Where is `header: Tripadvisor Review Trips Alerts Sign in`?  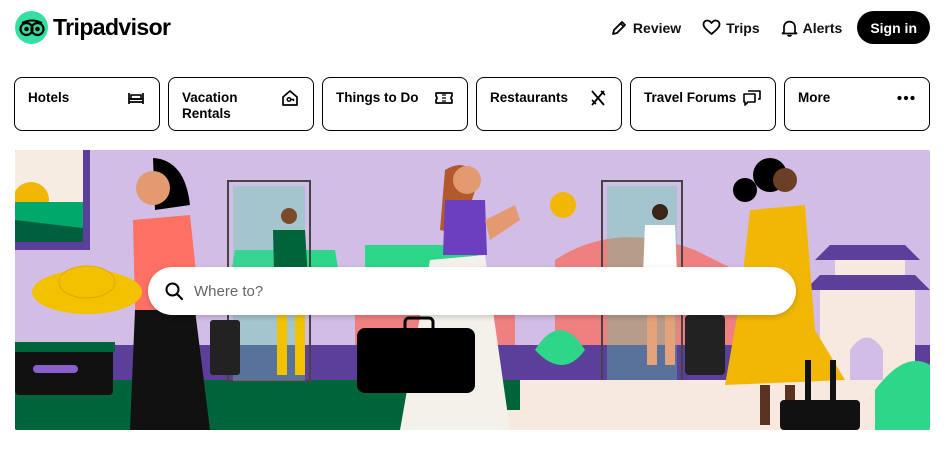 header: Tripadvisor Review Trips Alerts Sign in is located at coordinates (476, 28).